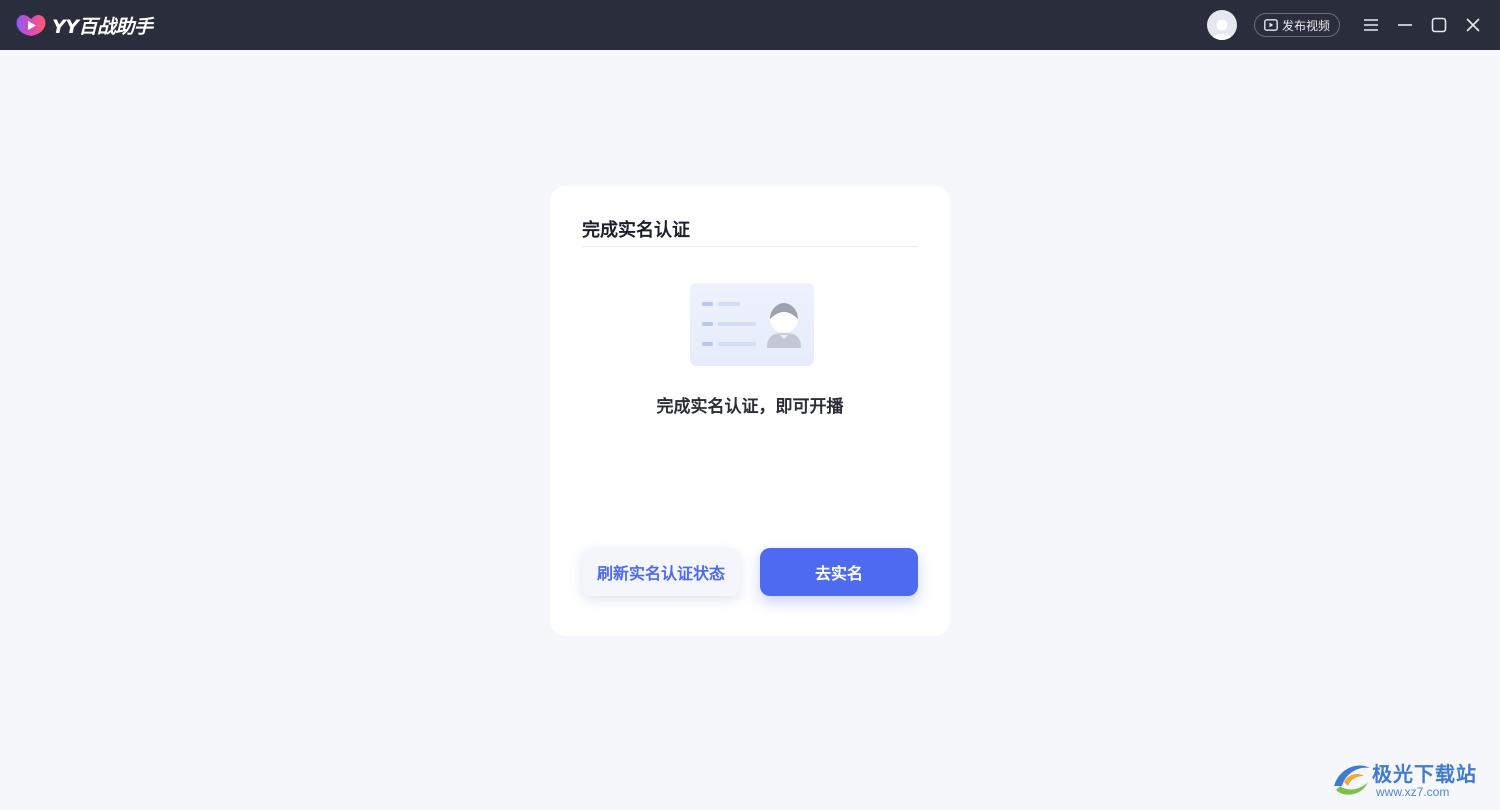 The height and width of the screenshot is (810, 1500). Describe the element at coordinates (1271, 25) in the screenshot. I see `video-play-icon` at that location.